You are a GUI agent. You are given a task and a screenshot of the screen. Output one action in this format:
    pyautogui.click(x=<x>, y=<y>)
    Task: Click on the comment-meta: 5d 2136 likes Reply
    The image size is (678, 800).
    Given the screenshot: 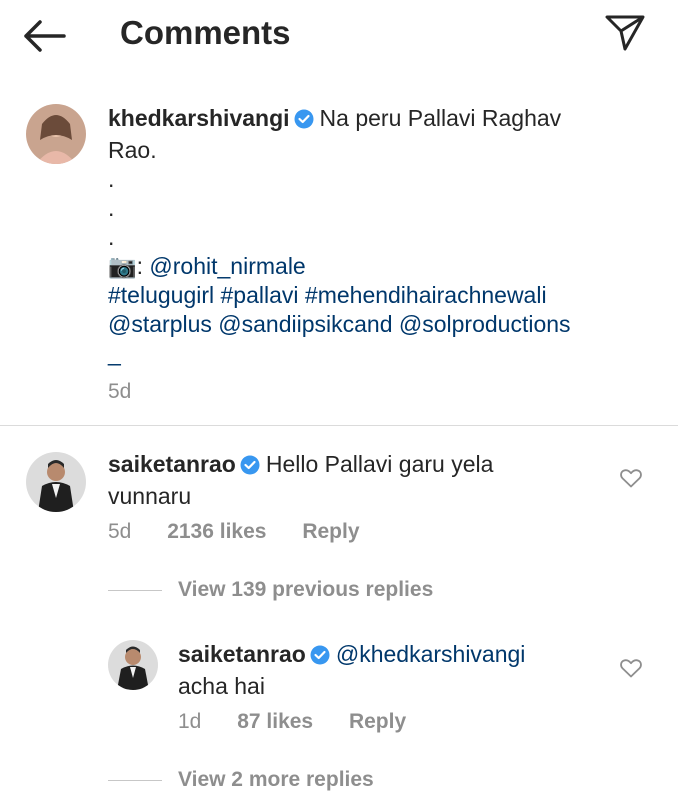 What is the action you would take?
    pyautogui.click(x=249, y=532)
    